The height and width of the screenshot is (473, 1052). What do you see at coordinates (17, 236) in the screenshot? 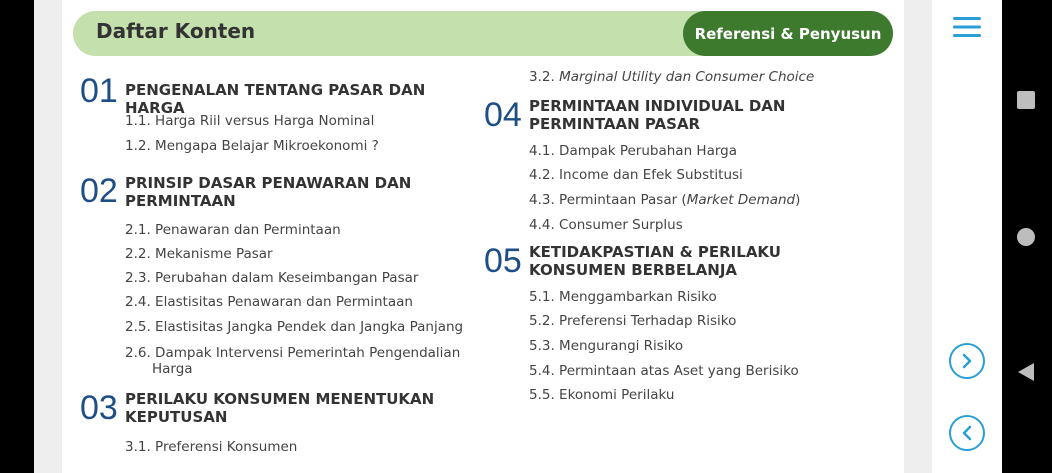
I see `left-letterbox` at bounding box center [17, 236].